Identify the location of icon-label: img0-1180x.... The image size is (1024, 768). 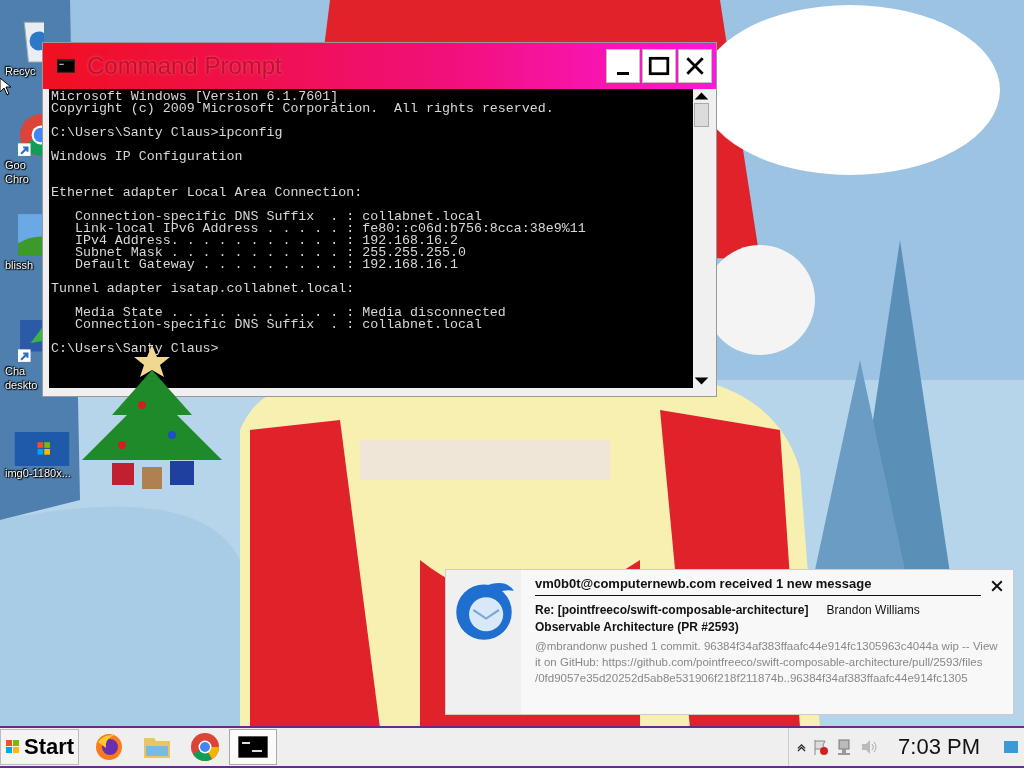
(37, 473).